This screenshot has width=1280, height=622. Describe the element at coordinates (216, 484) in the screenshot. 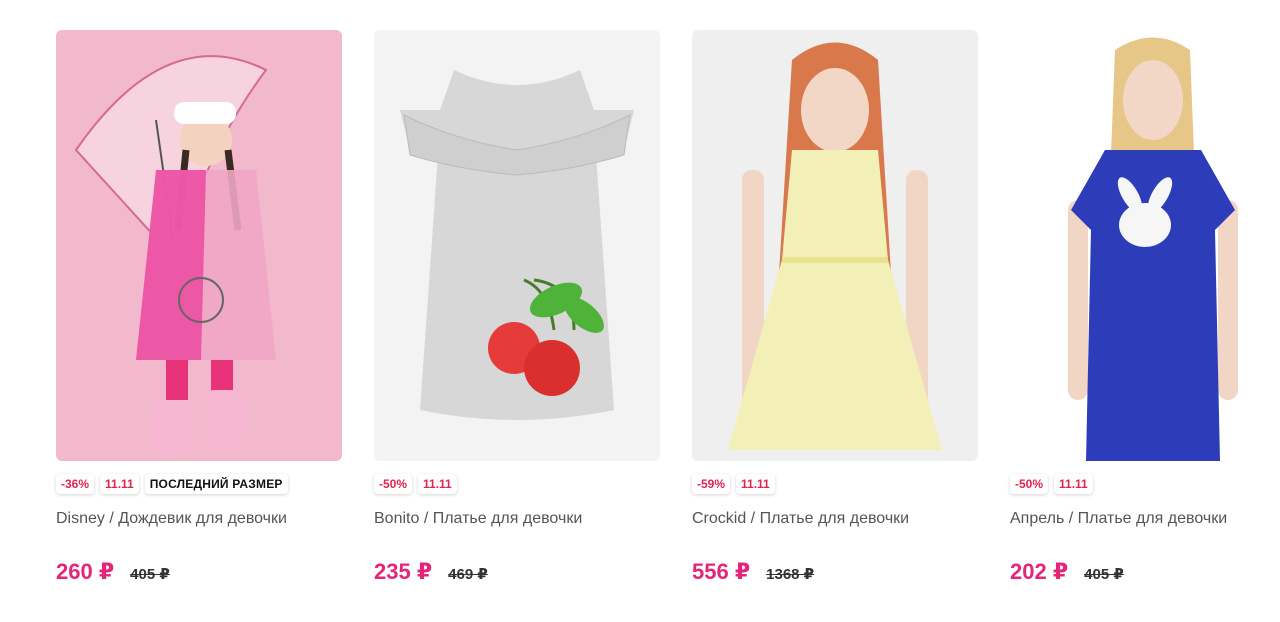

I see `last-size-badge: ПОСЛЕДНИЙ РАЗМЕР` at that location.